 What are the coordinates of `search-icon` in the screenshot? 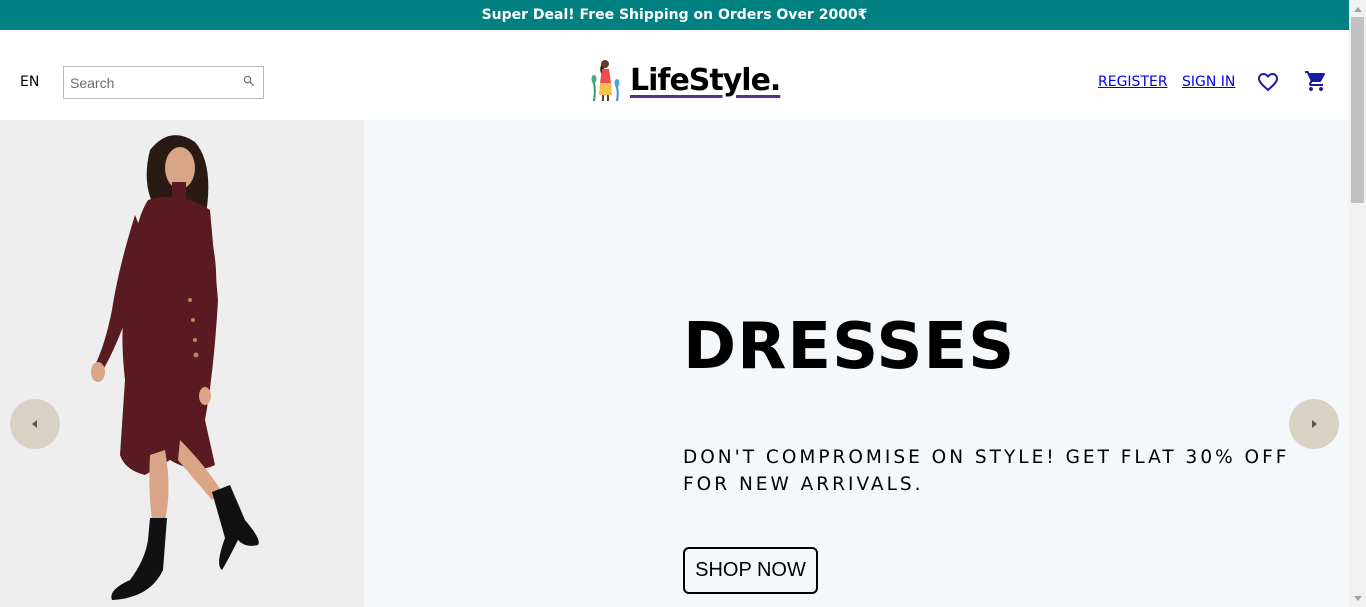 It's located at (249, 81).